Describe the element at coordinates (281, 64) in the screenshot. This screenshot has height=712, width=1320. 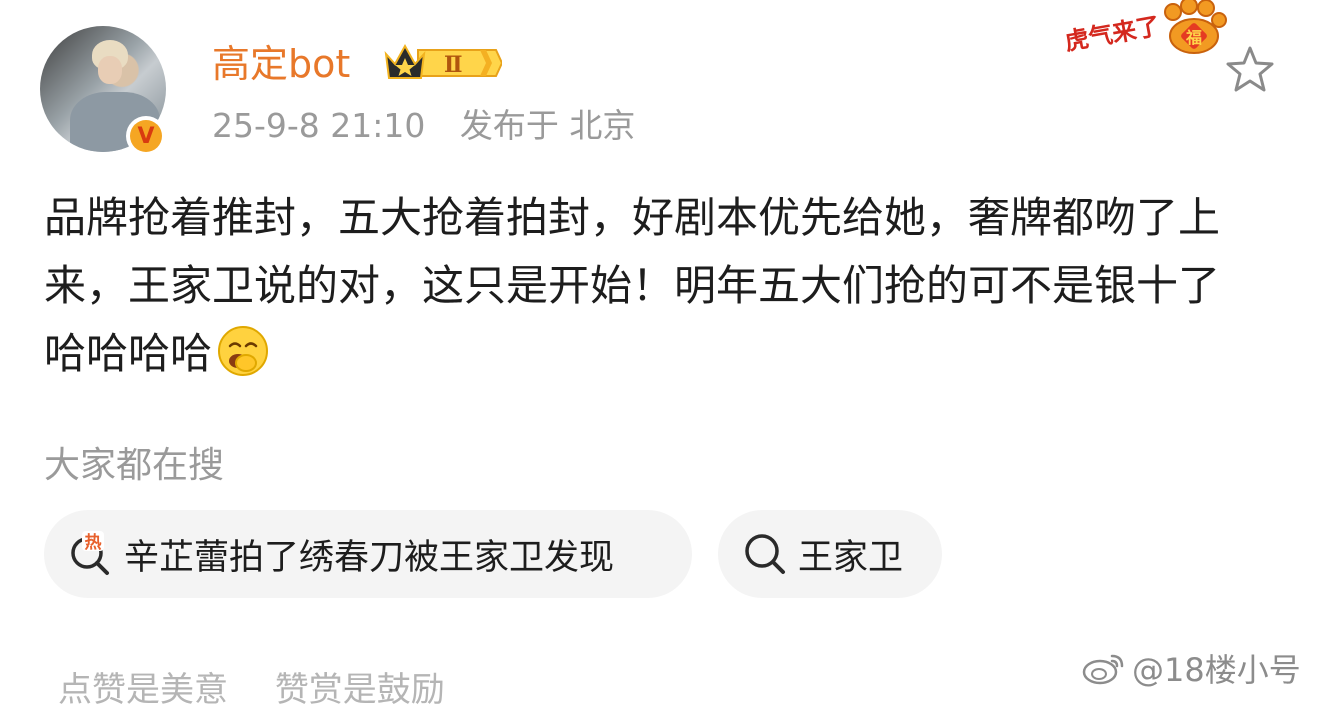
I see `username: 高定bot` at that location.